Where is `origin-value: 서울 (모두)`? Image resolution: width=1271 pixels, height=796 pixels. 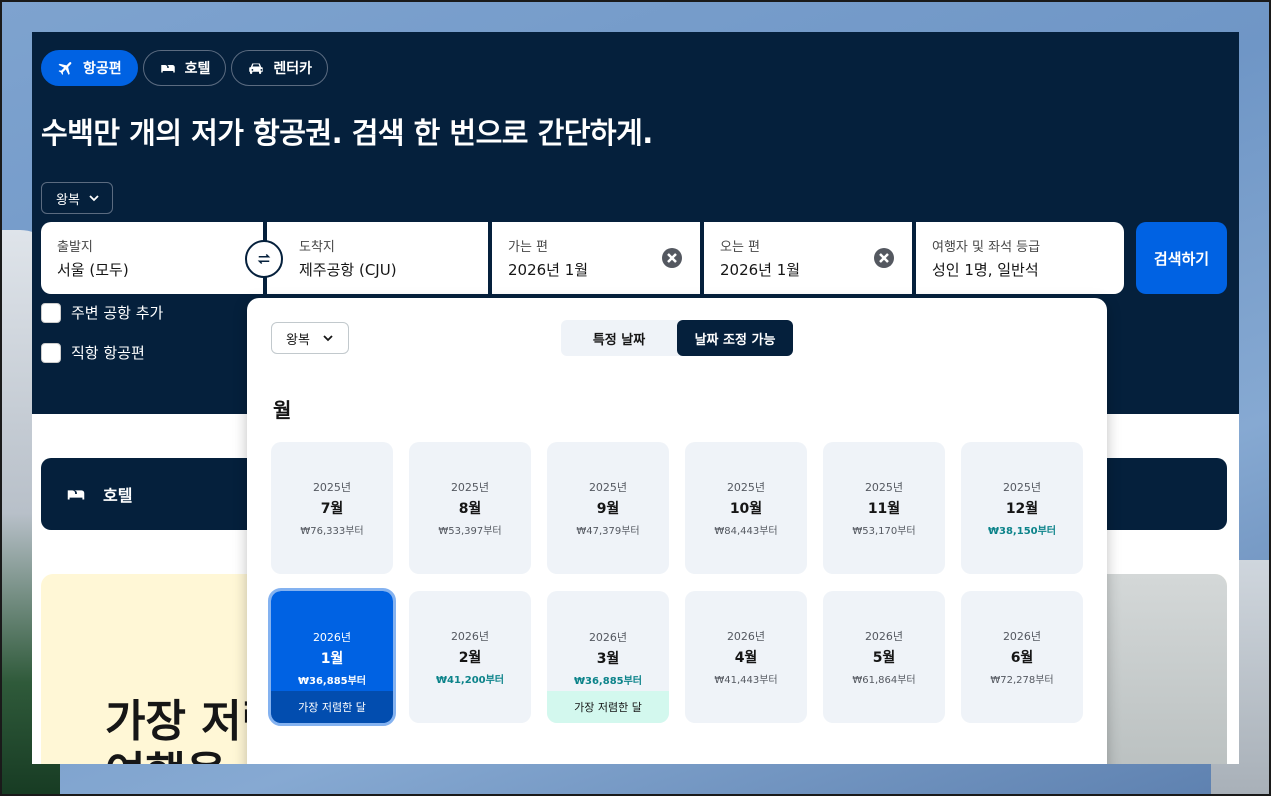
origin-value: 서울 (모두) is located at coordinates (93, 270).